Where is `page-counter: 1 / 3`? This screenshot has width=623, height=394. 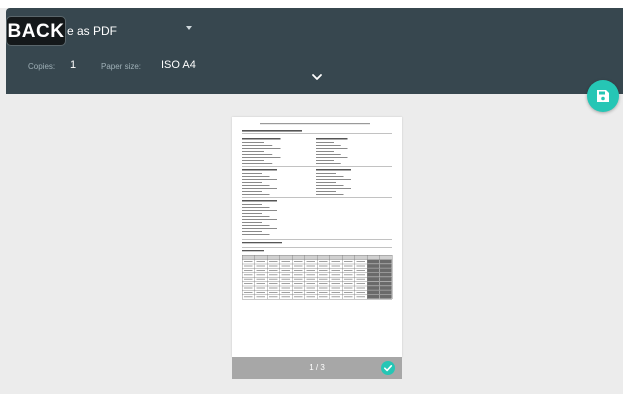 page-counter: 1 / 3 is located at coordinates (317, 367).